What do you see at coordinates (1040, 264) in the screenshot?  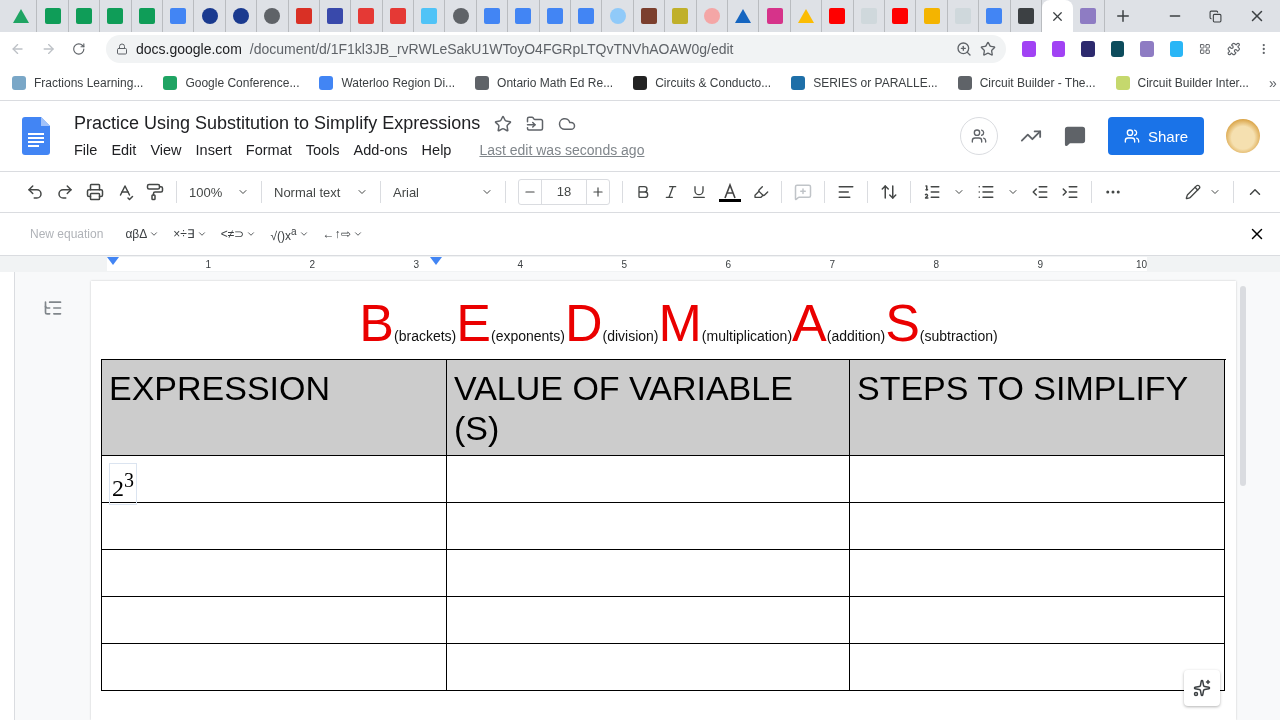 I see `ruler-number: 9` at bounding box center [1040, 264].